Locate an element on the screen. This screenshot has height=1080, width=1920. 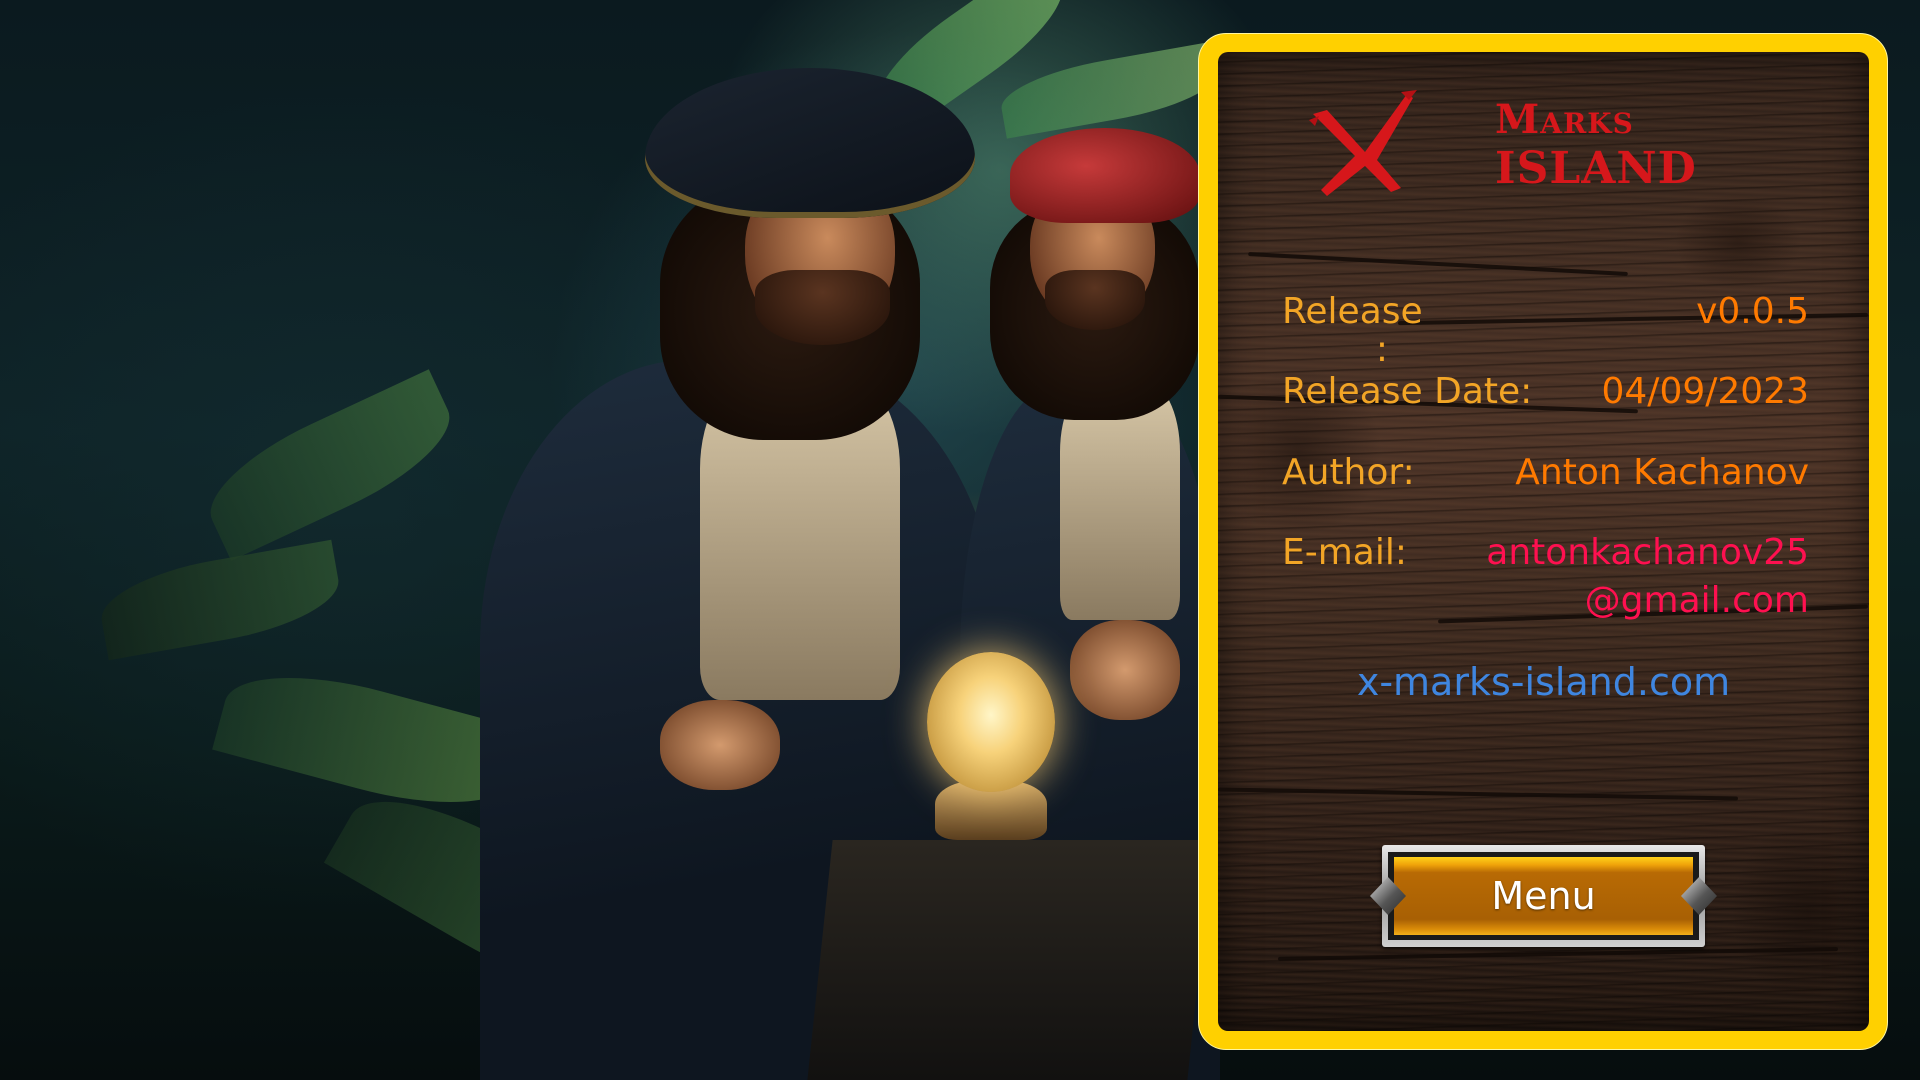
email-value-line1: antonkachanov25 is located at coordinates (1647, 553).